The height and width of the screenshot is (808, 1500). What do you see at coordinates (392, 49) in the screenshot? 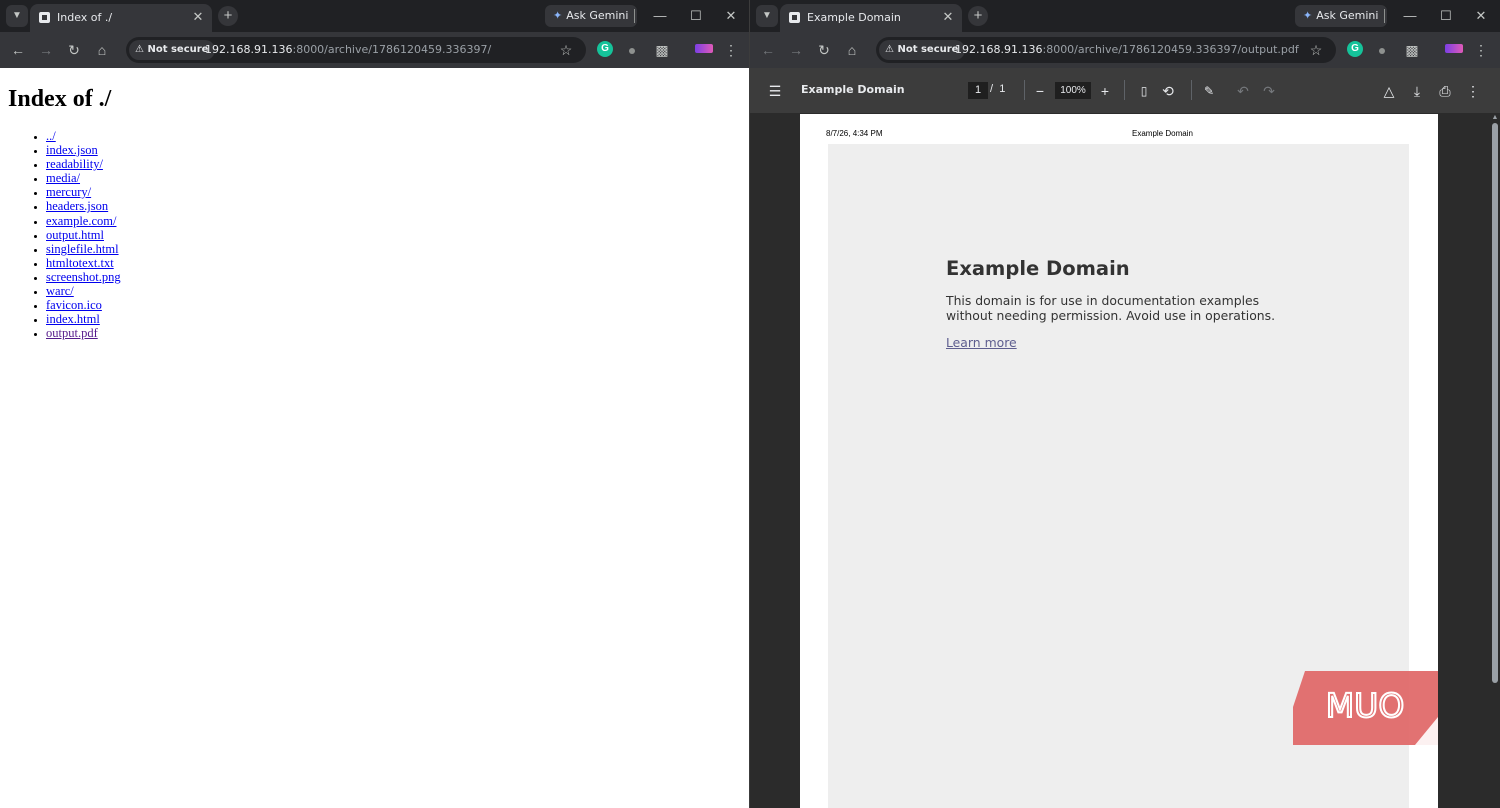
I see `url-path: :8000/archive/1786120459.336397/` at bounding box center [392, 49].